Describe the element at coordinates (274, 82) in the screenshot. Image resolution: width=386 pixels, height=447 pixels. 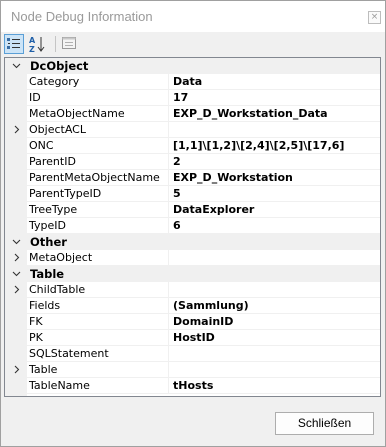
I see `property-value: Data` at that location.